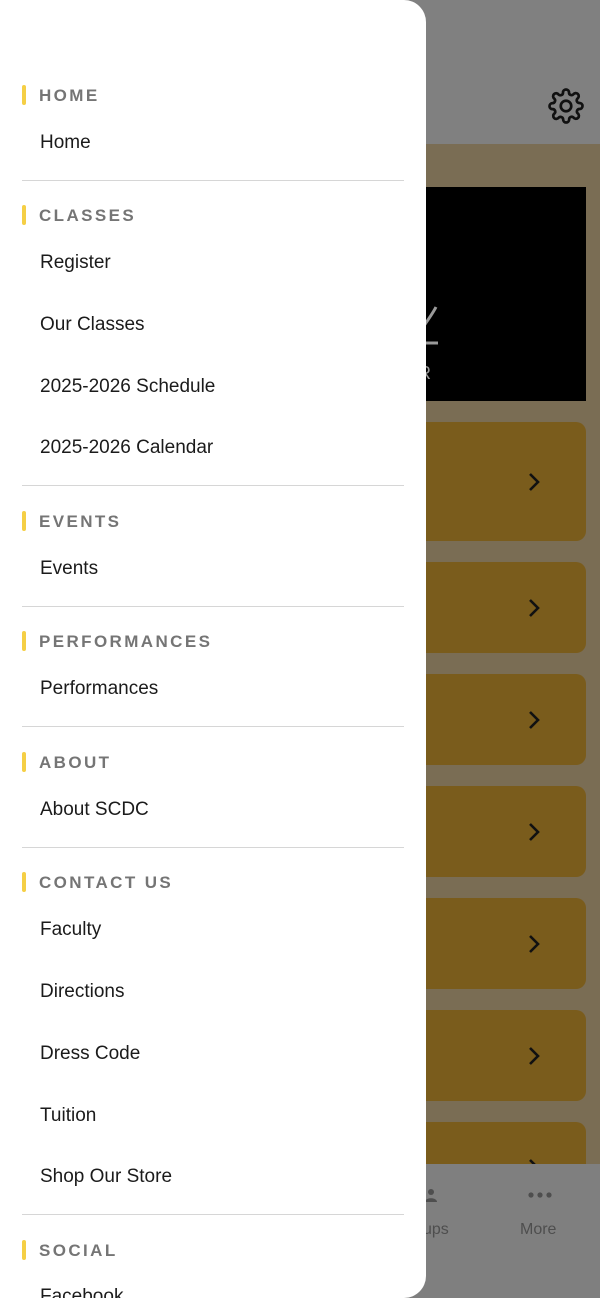  Describe the element at coordinates (69, 569) in the screenshot. I see `menu-item-events: Events` at that location.